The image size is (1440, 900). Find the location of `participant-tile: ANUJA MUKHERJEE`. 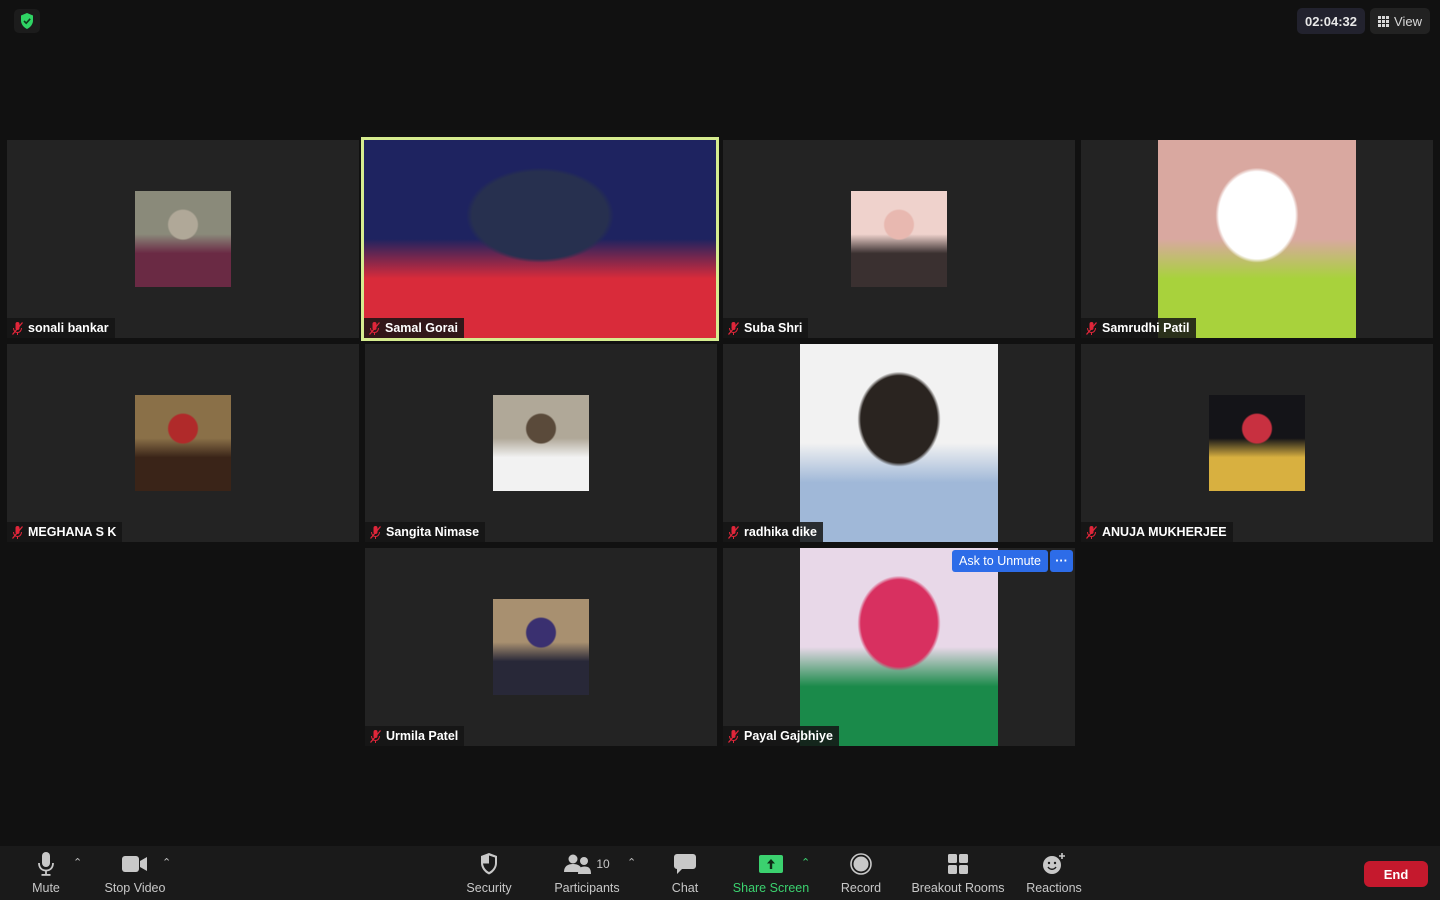

participant-tile: ANUJA MUKHERJEE is located at coordinates (1257, 443).